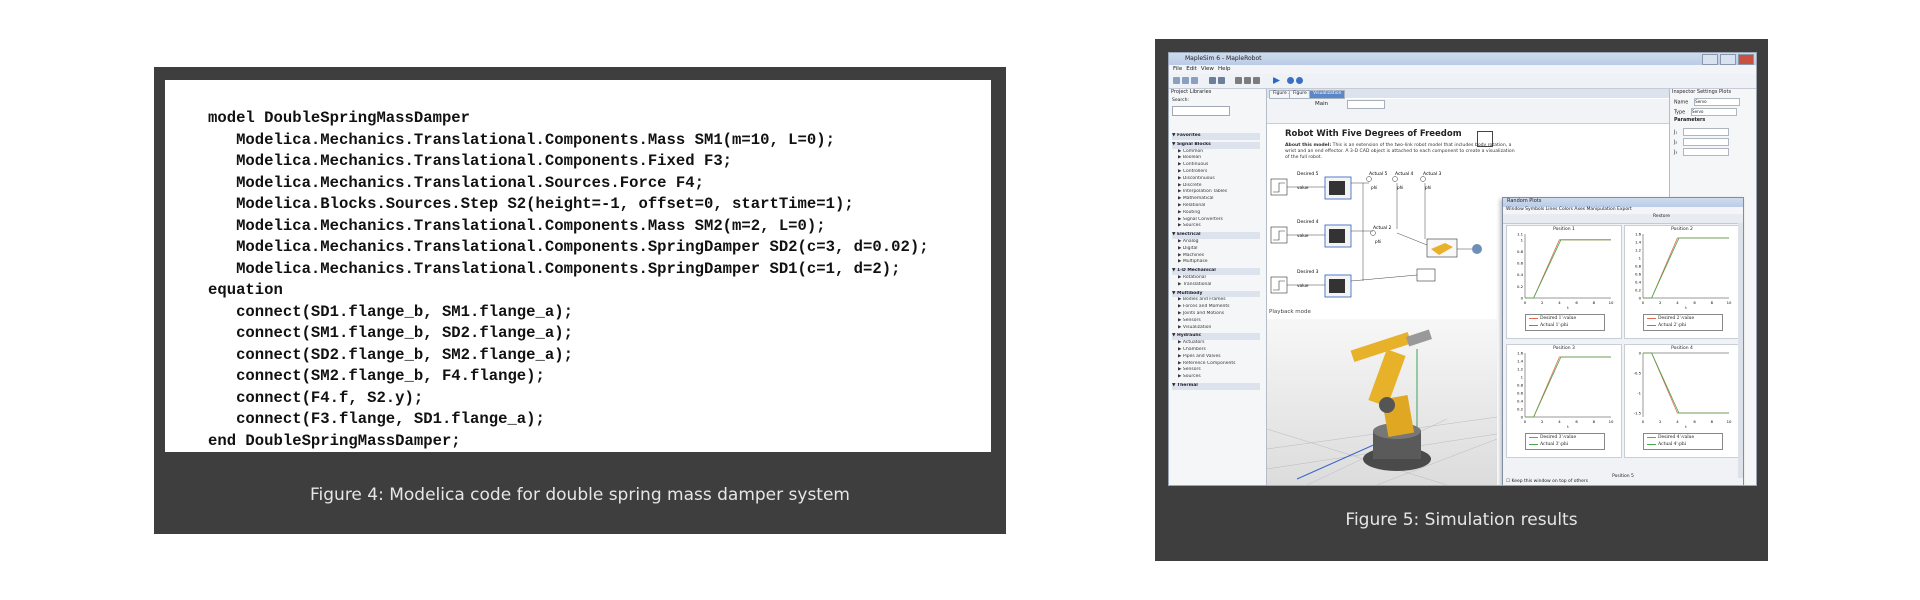  What do you see at coordinates (1216, 343) in the screenshot?
I see `library-item: ▶ Actuators` at bounding box center [1216, 343].